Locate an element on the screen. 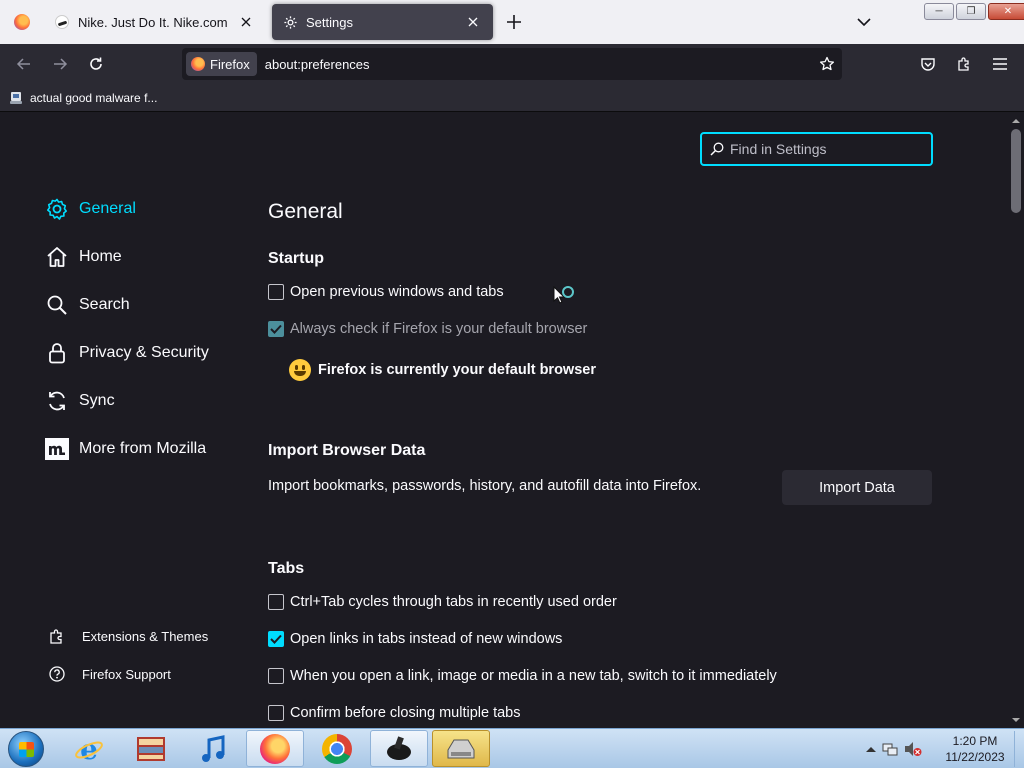 The width and height of the screenshot is (1024, 768). pocket-button is located at coordinates (928, 64).